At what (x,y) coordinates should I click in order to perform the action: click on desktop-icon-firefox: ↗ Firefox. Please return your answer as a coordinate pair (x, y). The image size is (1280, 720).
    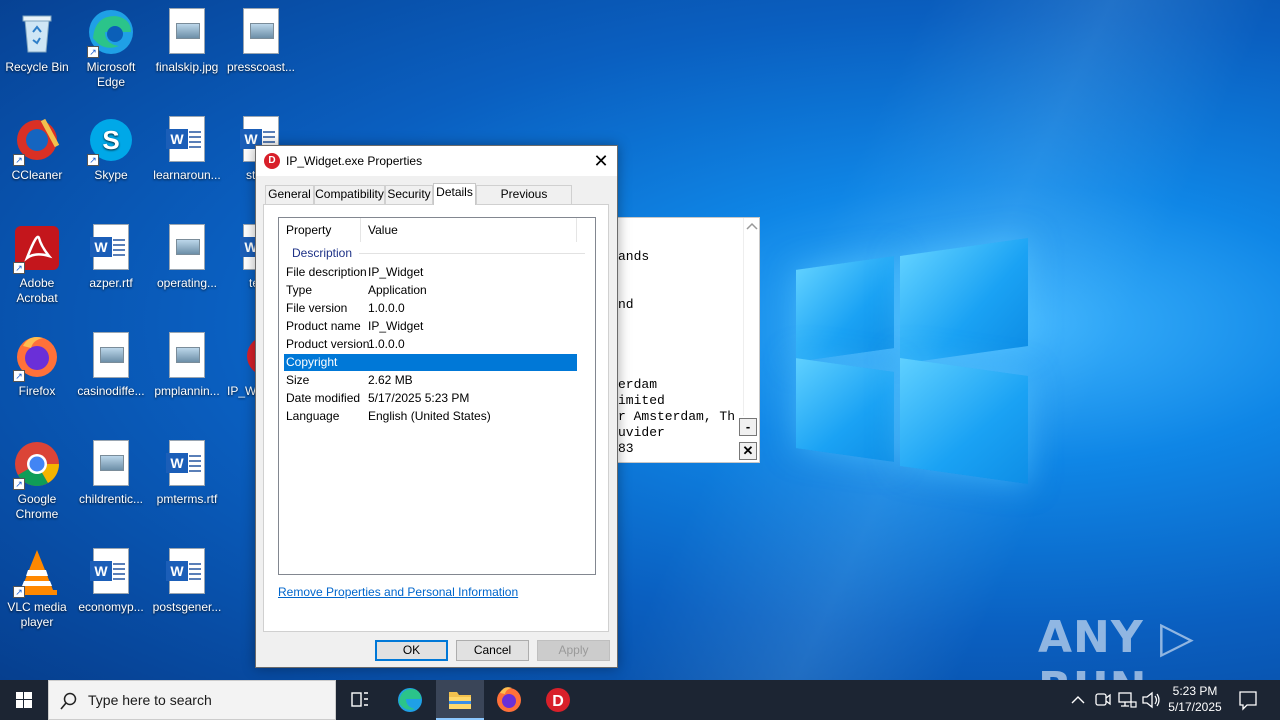
    Looking at the image, I should click on (37, 365).